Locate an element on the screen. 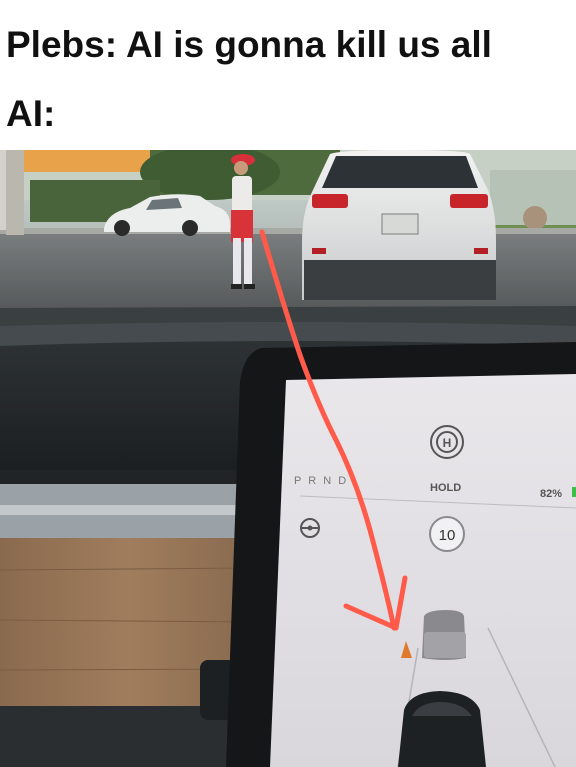  own-car-render is located at coordinates (442, 729).